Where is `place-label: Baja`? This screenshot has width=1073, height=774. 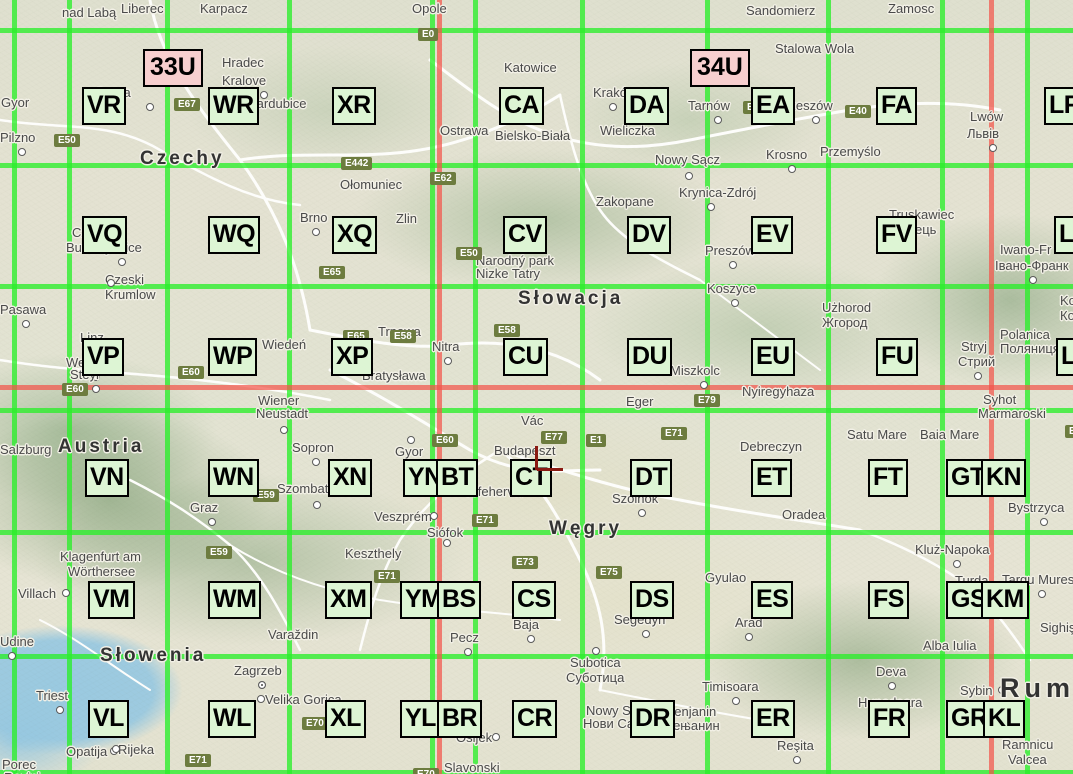
place-label: Baja is located at coordinates (526, 624).